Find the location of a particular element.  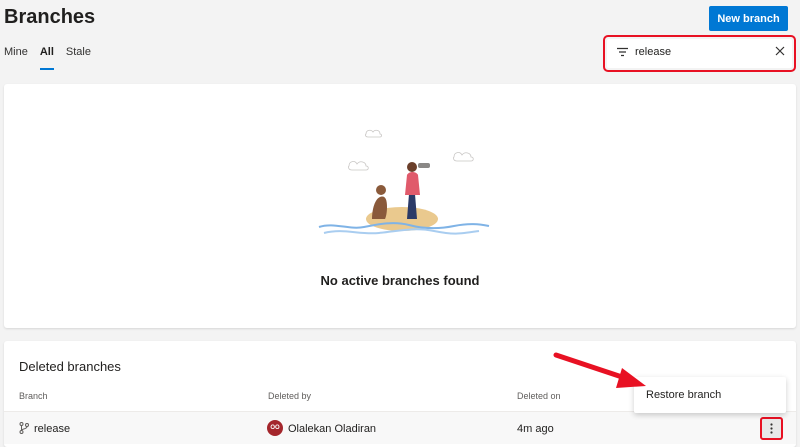

tab-all: All is located at coordinates (46, 57).